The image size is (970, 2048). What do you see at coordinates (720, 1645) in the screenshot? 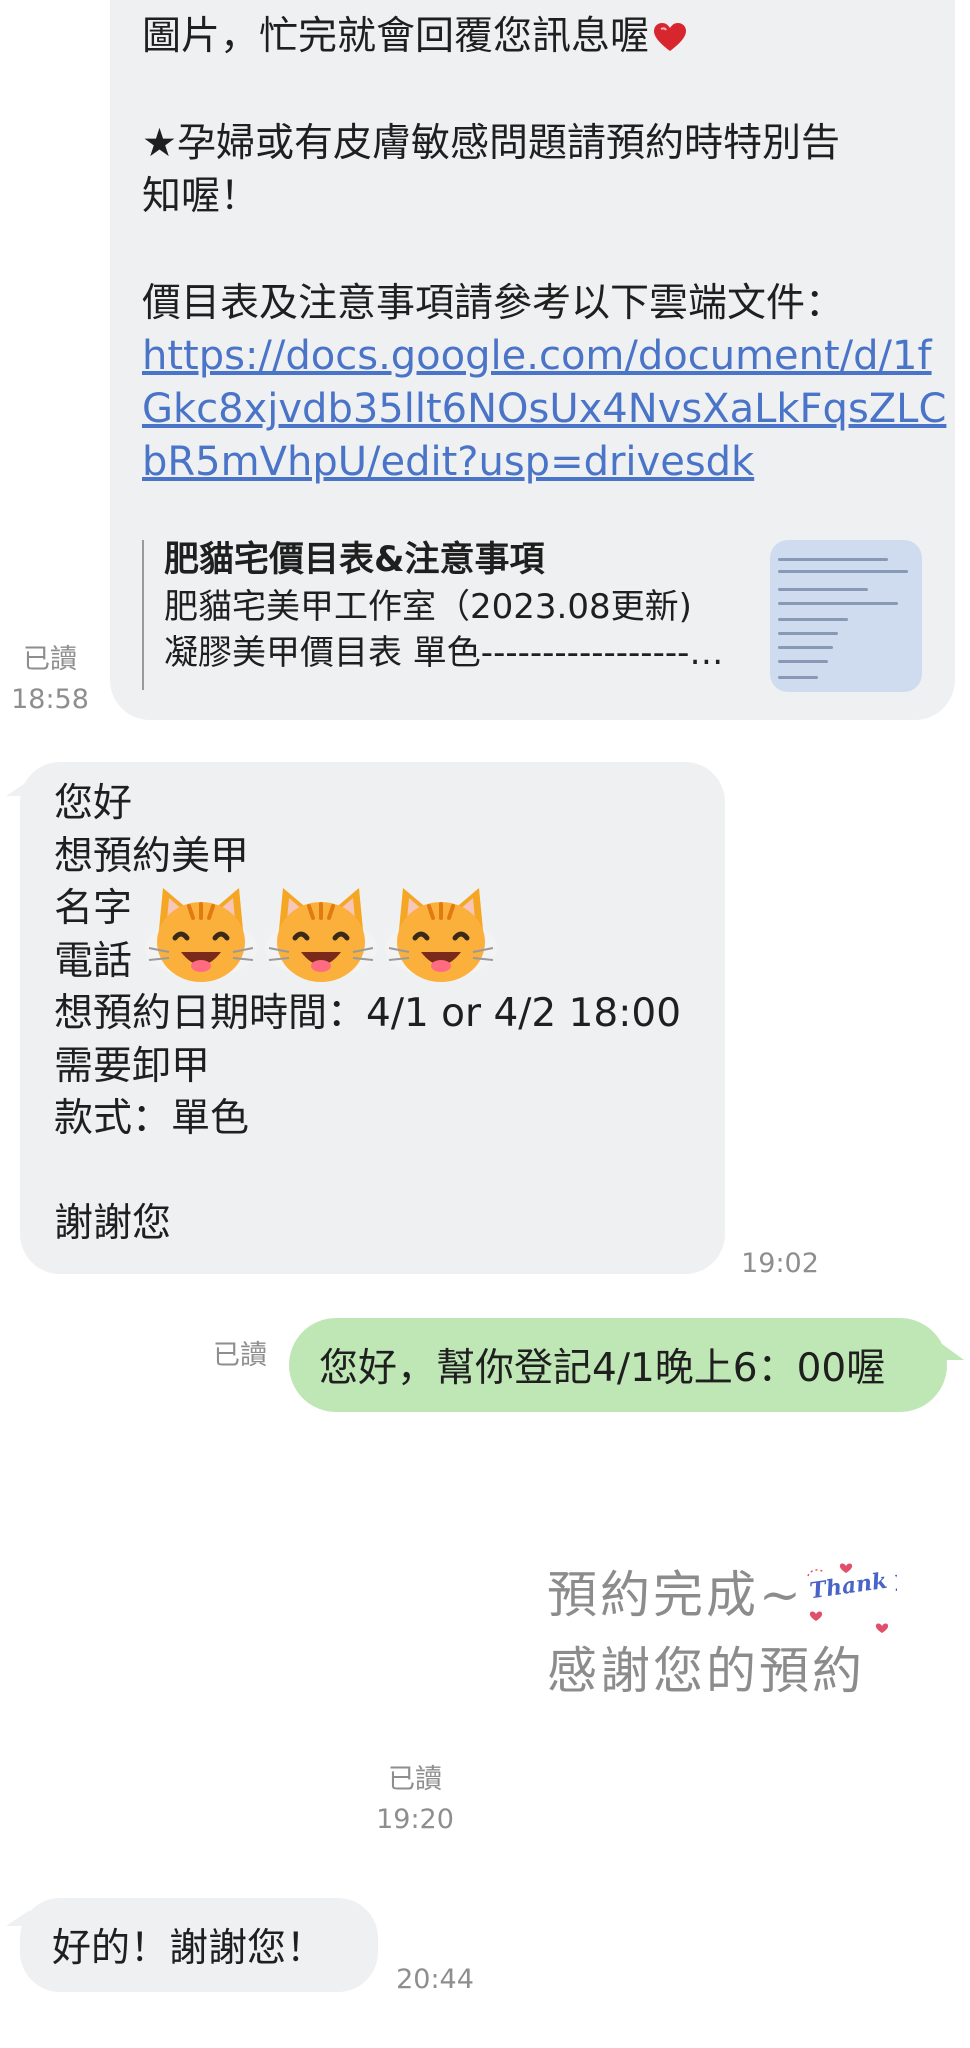
I see `booking-complete-sticker: 預約完成~ 感謝您的預約 Thank you!!` at bounding box center [720, 1645].